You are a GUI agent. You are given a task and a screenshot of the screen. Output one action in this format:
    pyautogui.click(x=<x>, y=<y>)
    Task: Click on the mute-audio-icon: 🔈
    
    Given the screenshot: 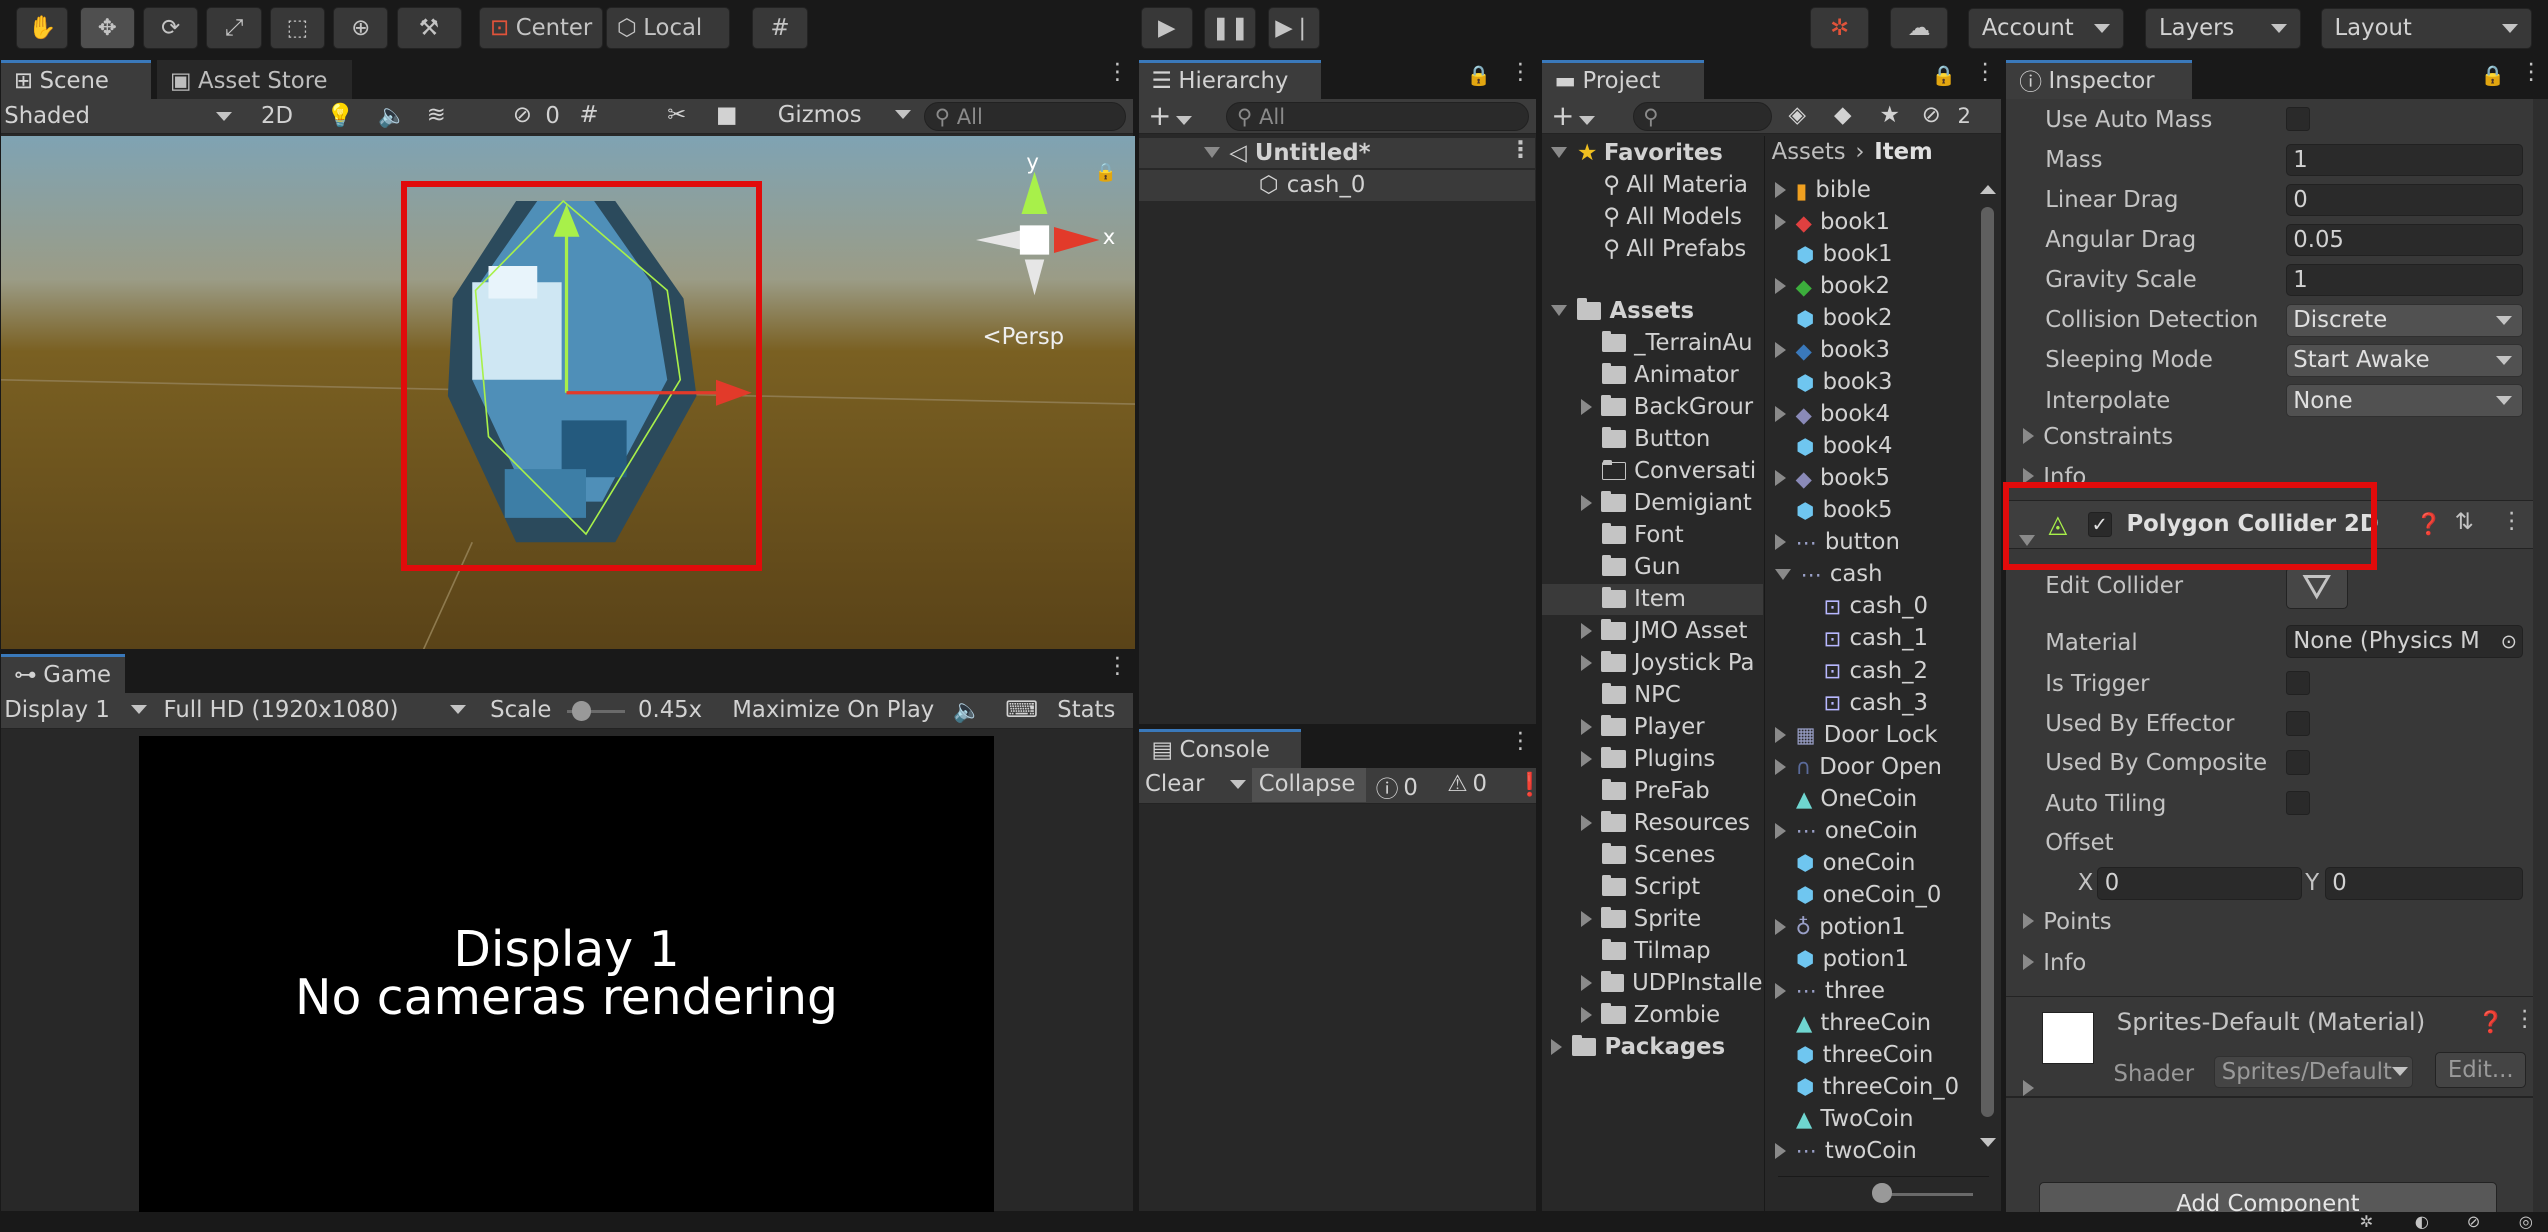 What is the action you would take?
    pyautogui.click(x=967, y=710)
    